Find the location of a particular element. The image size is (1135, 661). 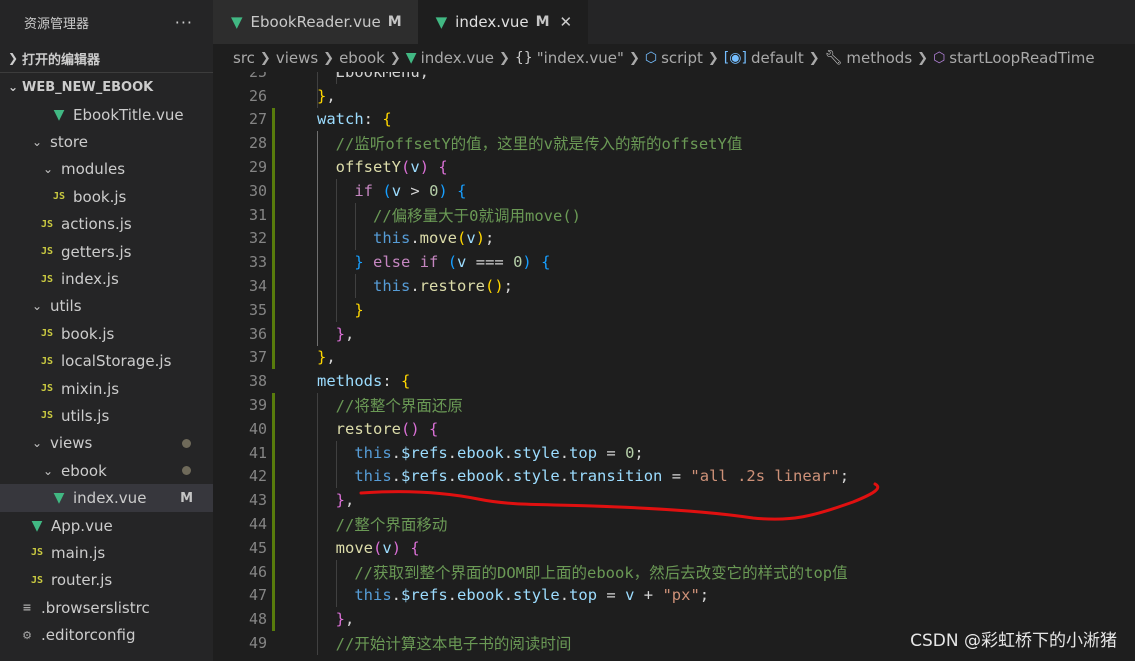

tree-item-label: book.js is located at coordinates (88, 333).